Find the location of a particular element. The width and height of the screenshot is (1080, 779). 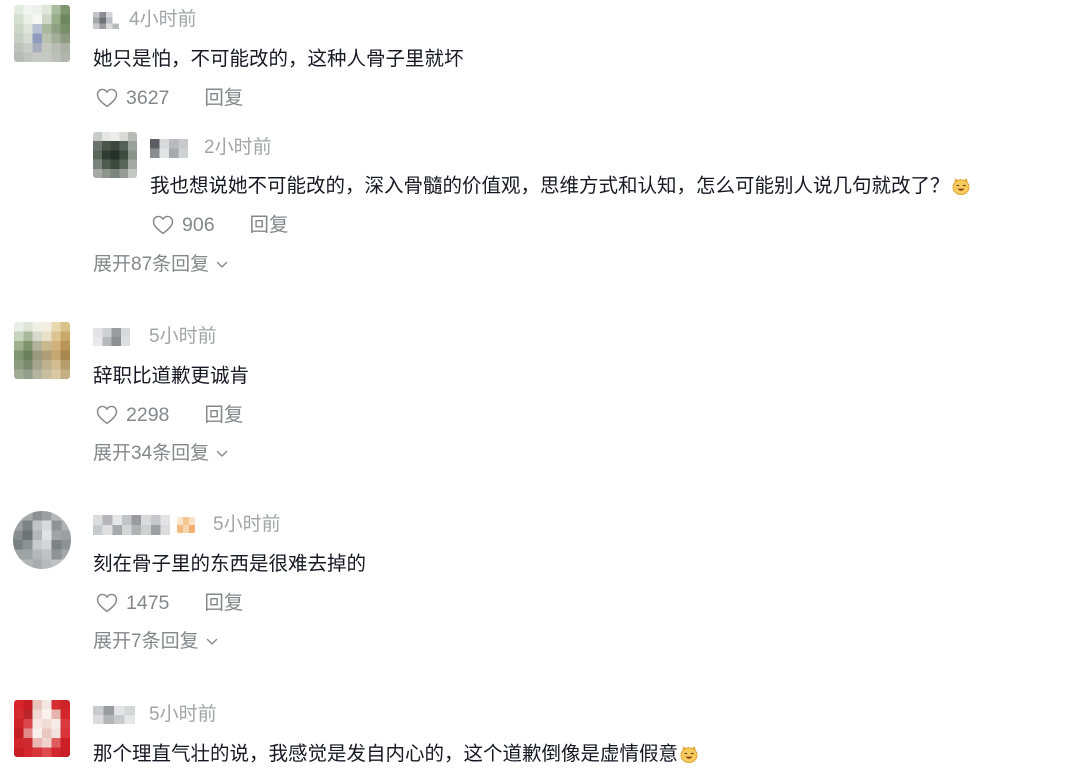

comment-actions: 1475 回复 is located at coordinates (168, 603).